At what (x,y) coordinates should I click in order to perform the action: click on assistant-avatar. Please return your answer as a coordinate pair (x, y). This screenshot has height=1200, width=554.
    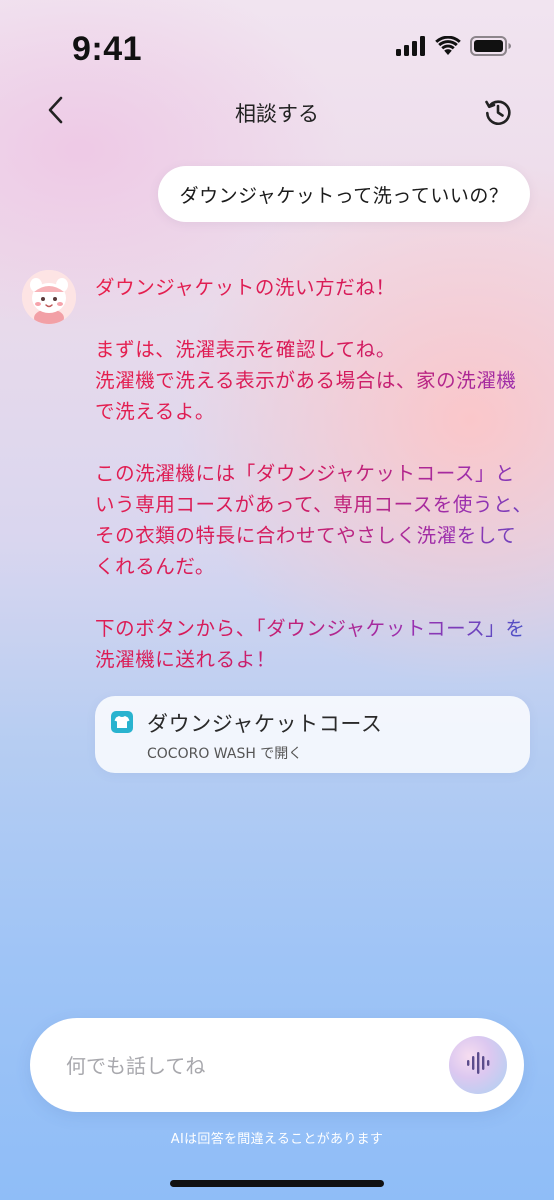
    Looking at the image, I should click on (49, 297).